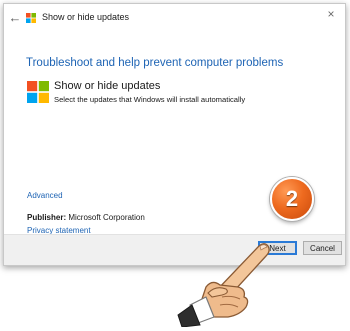 This screenshot has height=331, width=350. I want to click on publisher-label: Publisher:, so click(47, 217).